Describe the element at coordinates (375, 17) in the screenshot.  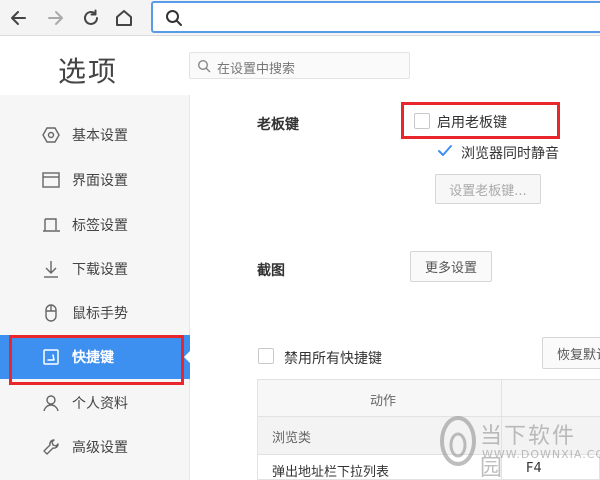
I see `address-bar` at that location.